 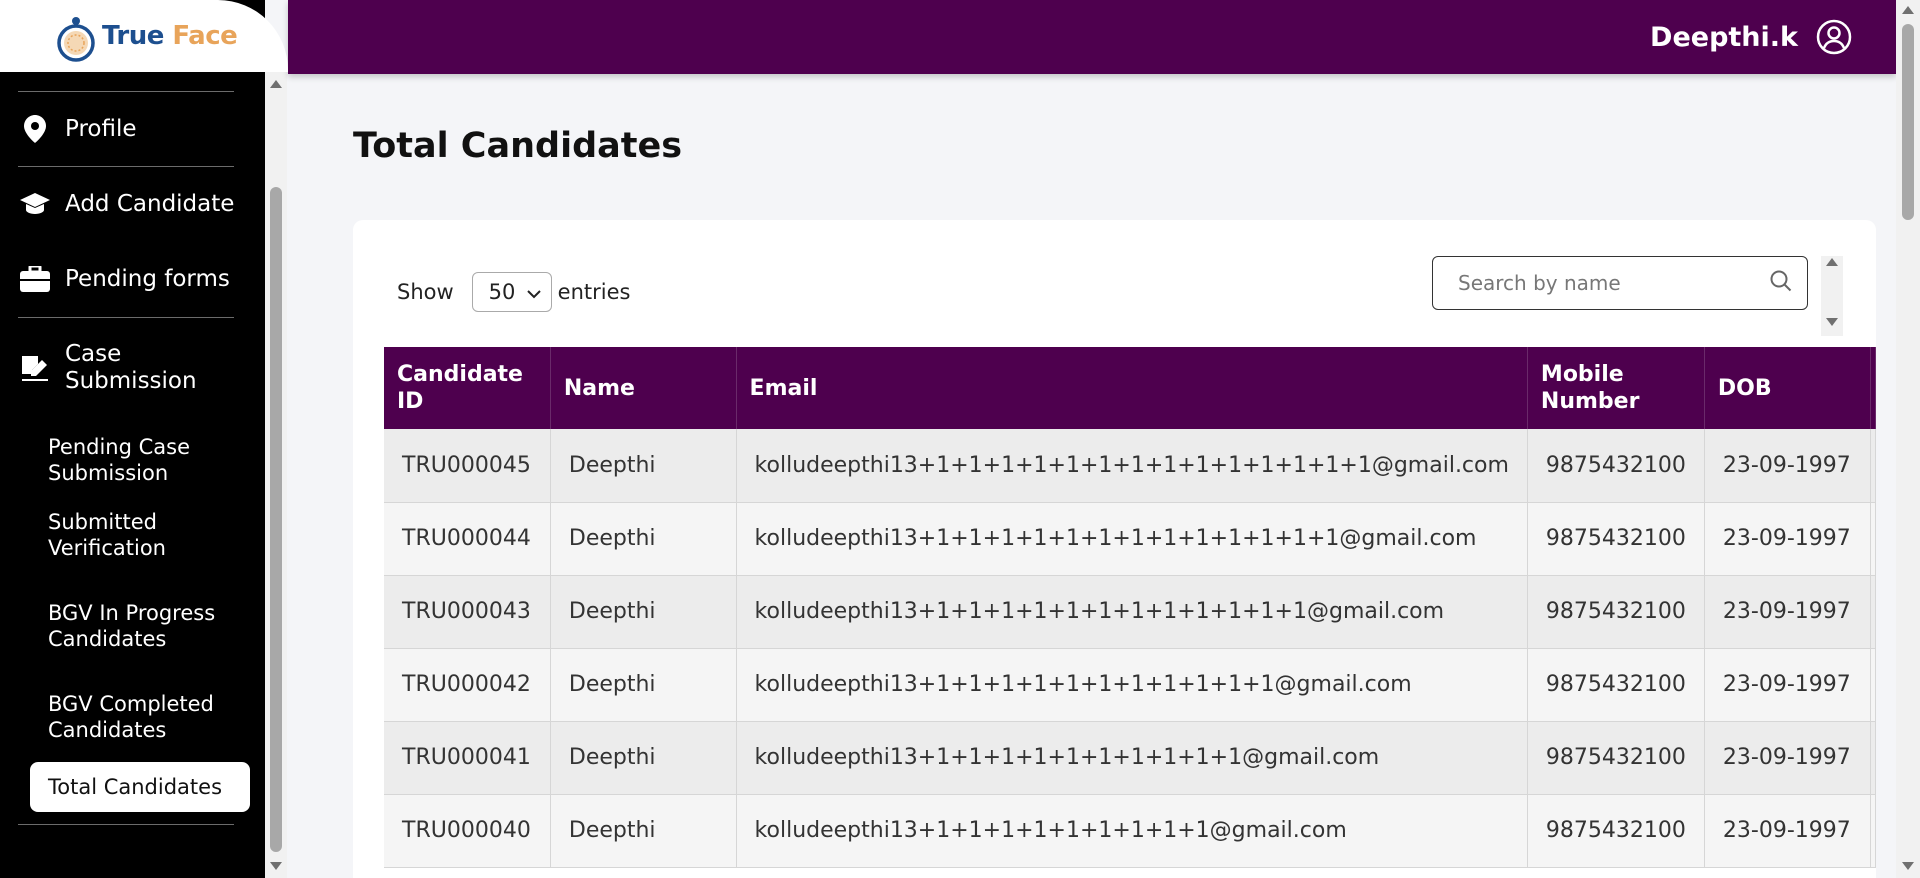 What do you see at coordinates (518, 146) in the screenshot?
I see `page-title: Total Candidates` at bounding box center [518, 146].